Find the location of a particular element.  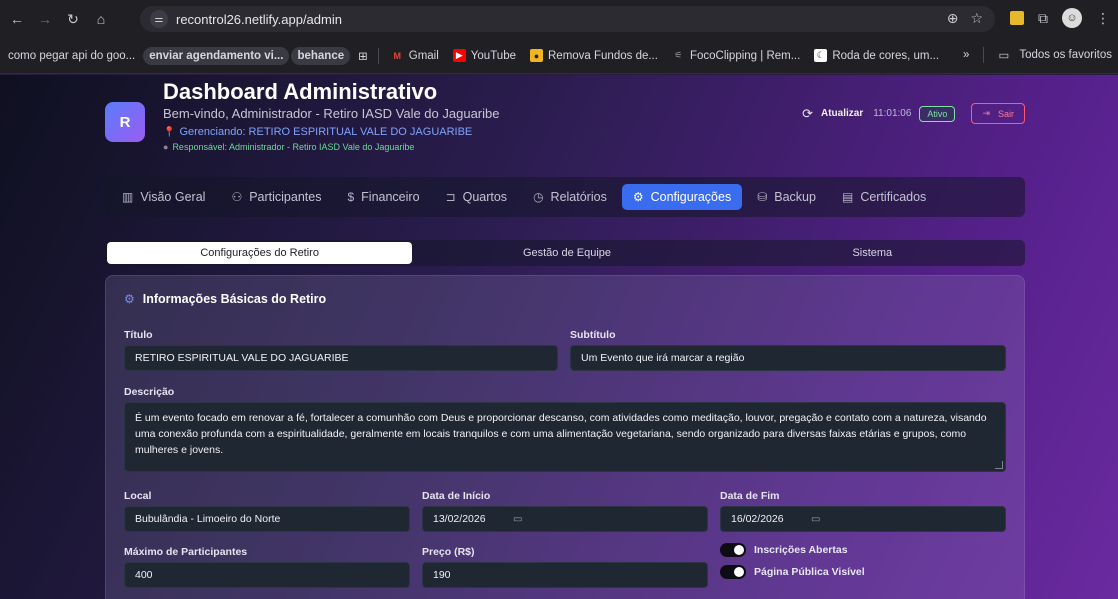

reload-icon: ↻ is located at coordinates (73, 19).